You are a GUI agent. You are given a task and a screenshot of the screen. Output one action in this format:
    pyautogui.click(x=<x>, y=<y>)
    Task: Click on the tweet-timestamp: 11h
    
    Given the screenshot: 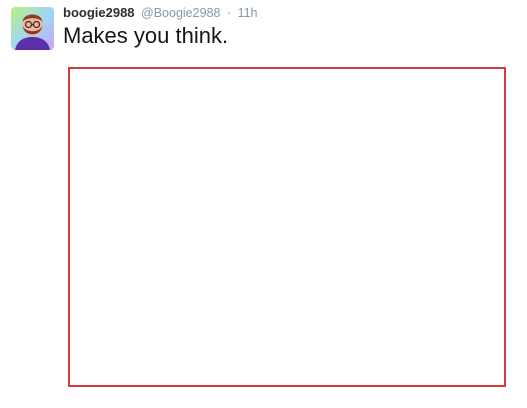 What is the action you would take?
    pyautogui.click(x=248, y=13)
    